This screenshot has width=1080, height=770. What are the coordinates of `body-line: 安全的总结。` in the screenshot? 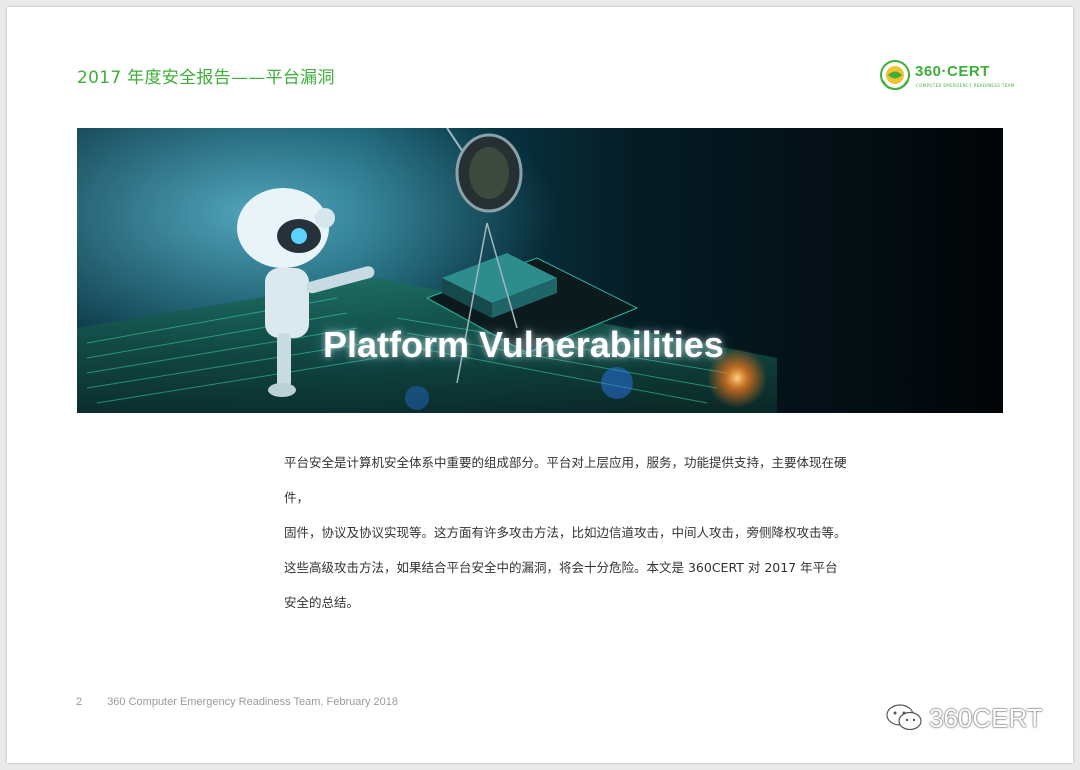 It's located at (322, 602).